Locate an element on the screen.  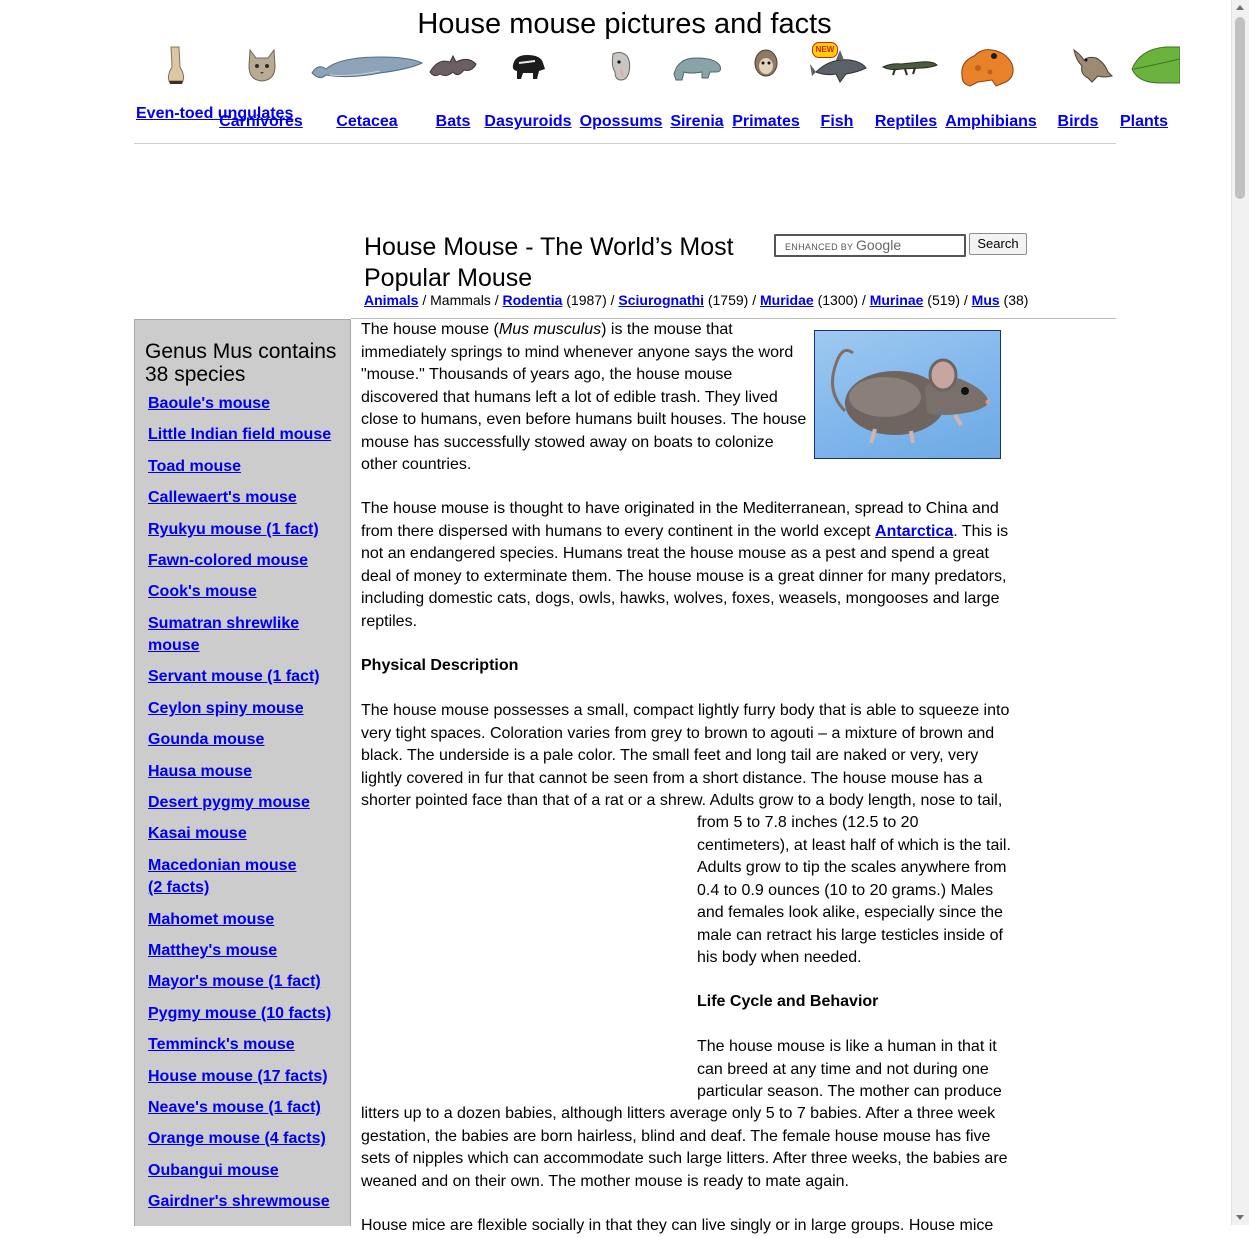
hoof-icon is located at coordinates (176, 65).